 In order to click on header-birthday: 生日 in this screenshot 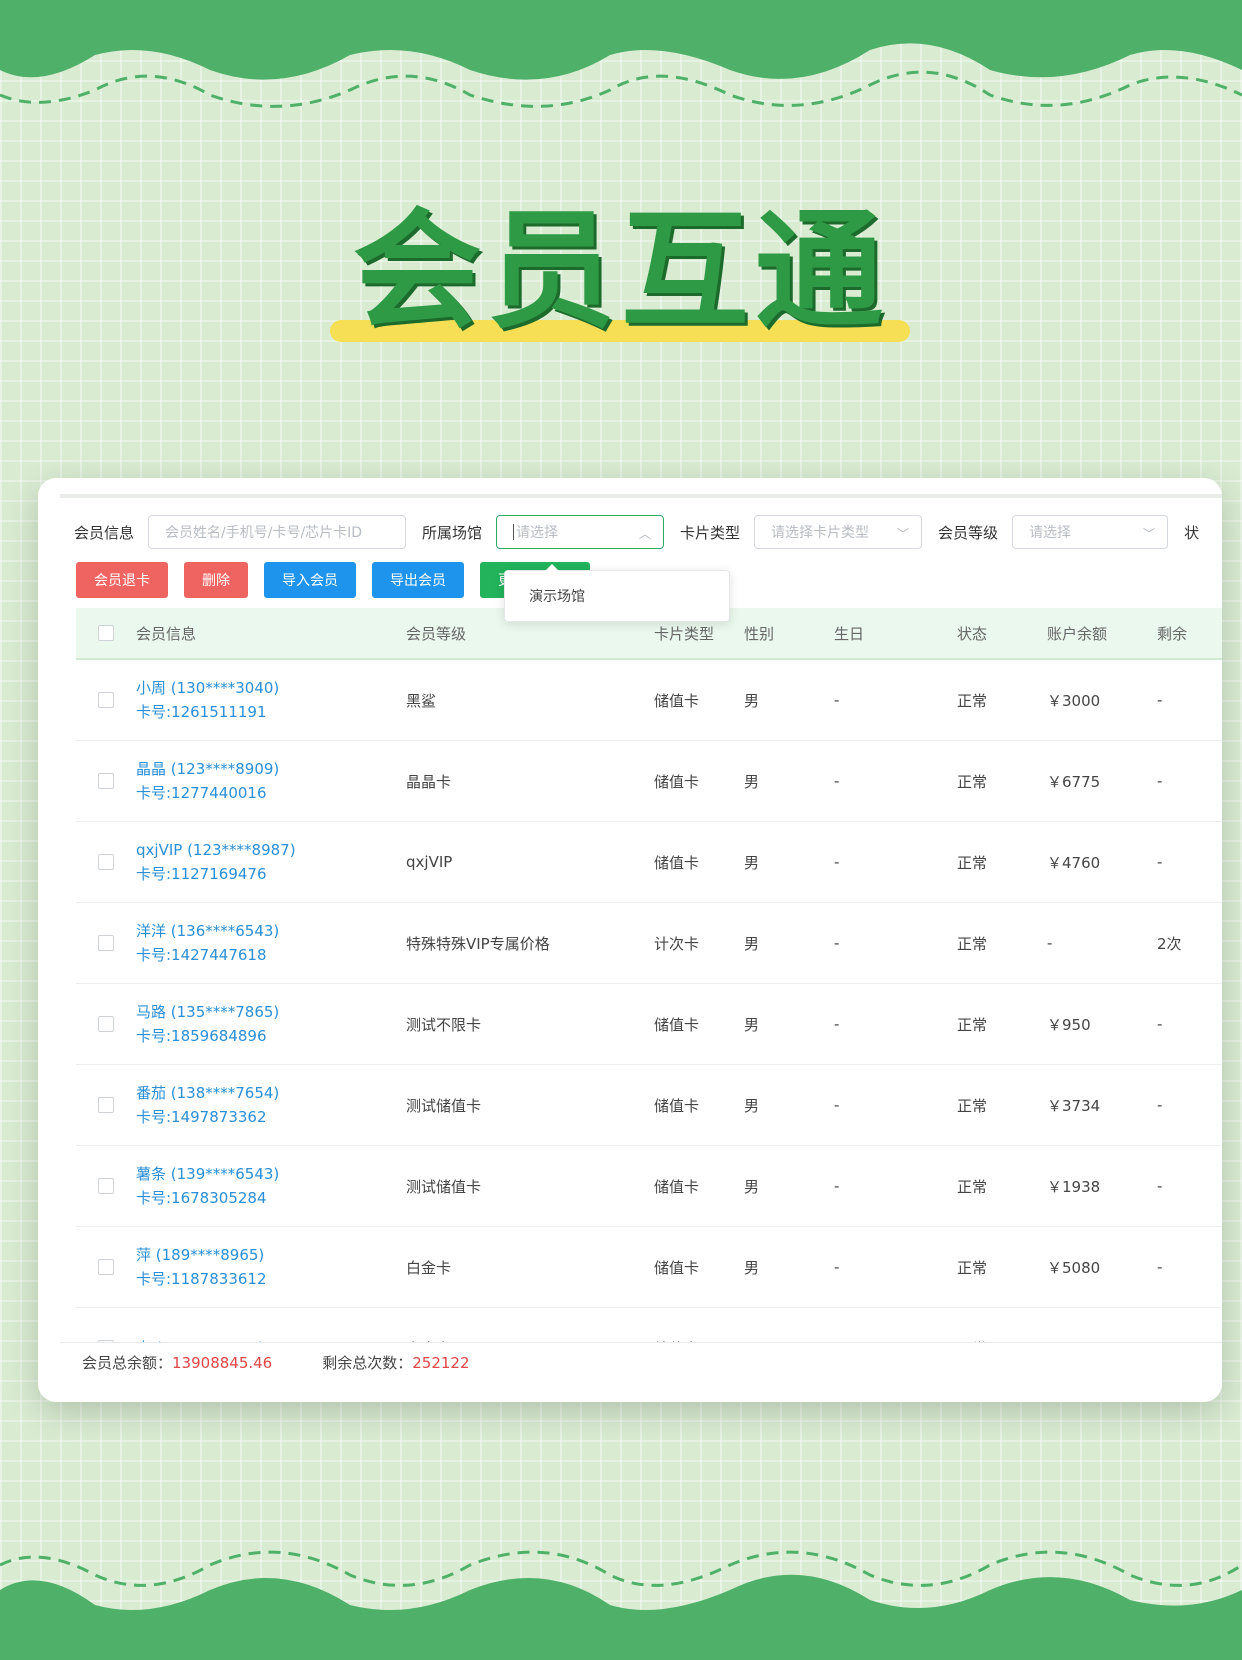, I will do `click(895, 633)`.